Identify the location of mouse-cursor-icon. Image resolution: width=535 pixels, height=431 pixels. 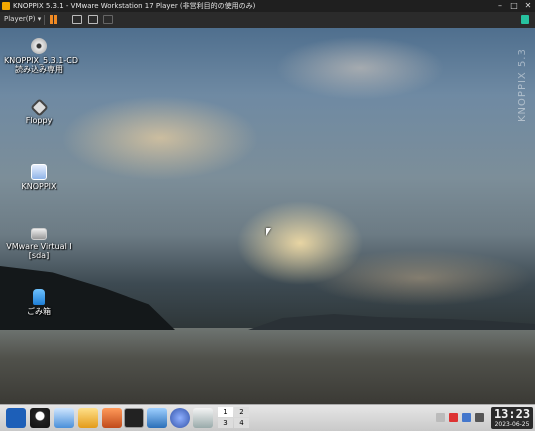
(268, 232).